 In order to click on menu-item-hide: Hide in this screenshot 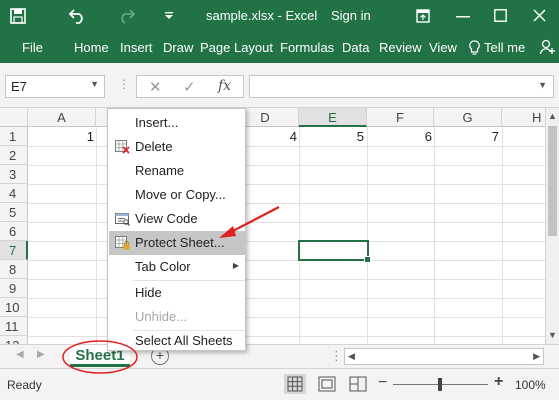, I will do `click(177, 293)`.